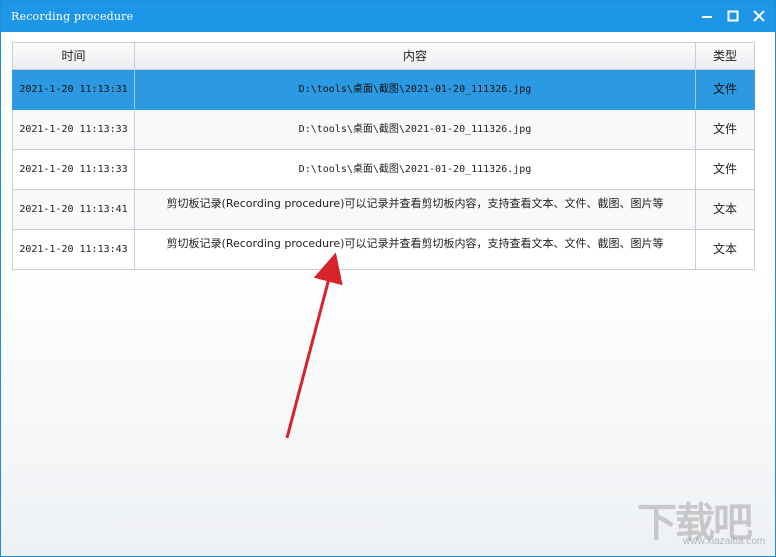 The width and height of the screenshot is (776, 557). I want to click on annotation-arrow, so click(314, 345).